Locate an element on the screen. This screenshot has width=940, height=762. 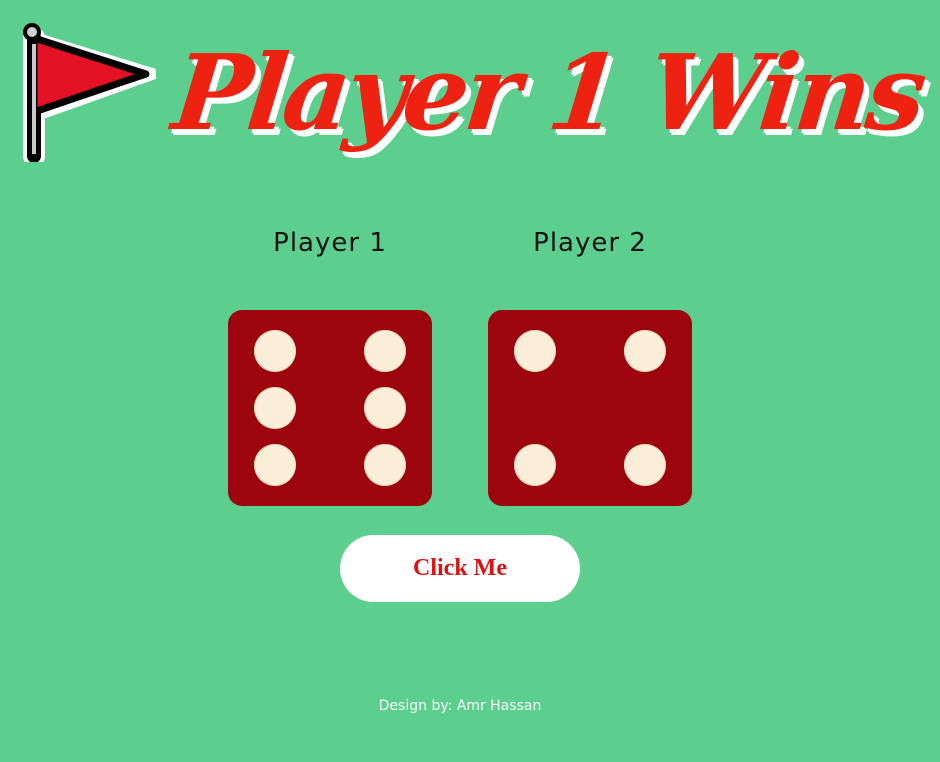
player-2-die is located at coordinates (590, 408).